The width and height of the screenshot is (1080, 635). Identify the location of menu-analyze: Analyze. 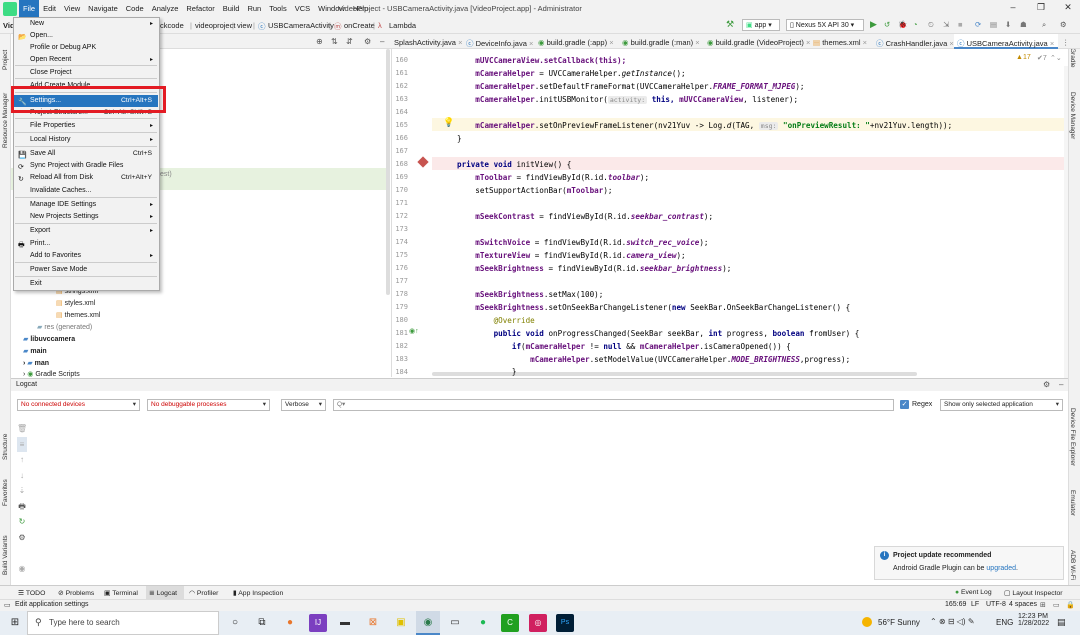
(165, 8).